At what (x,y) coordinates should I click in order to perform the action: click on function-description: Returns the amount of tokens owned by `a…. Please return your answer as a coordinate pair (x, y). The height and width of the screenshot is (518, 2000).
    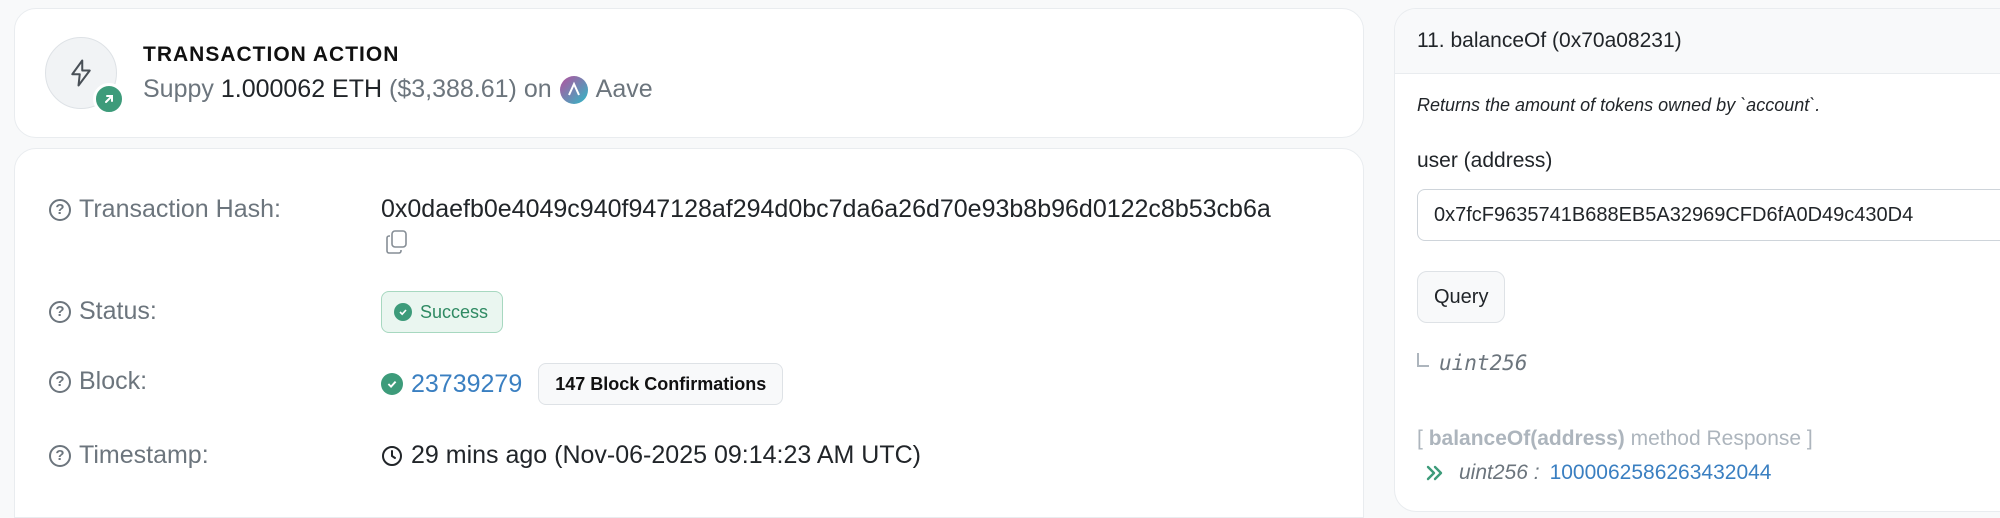
    Looking at the image, I should click on (1619, 105).